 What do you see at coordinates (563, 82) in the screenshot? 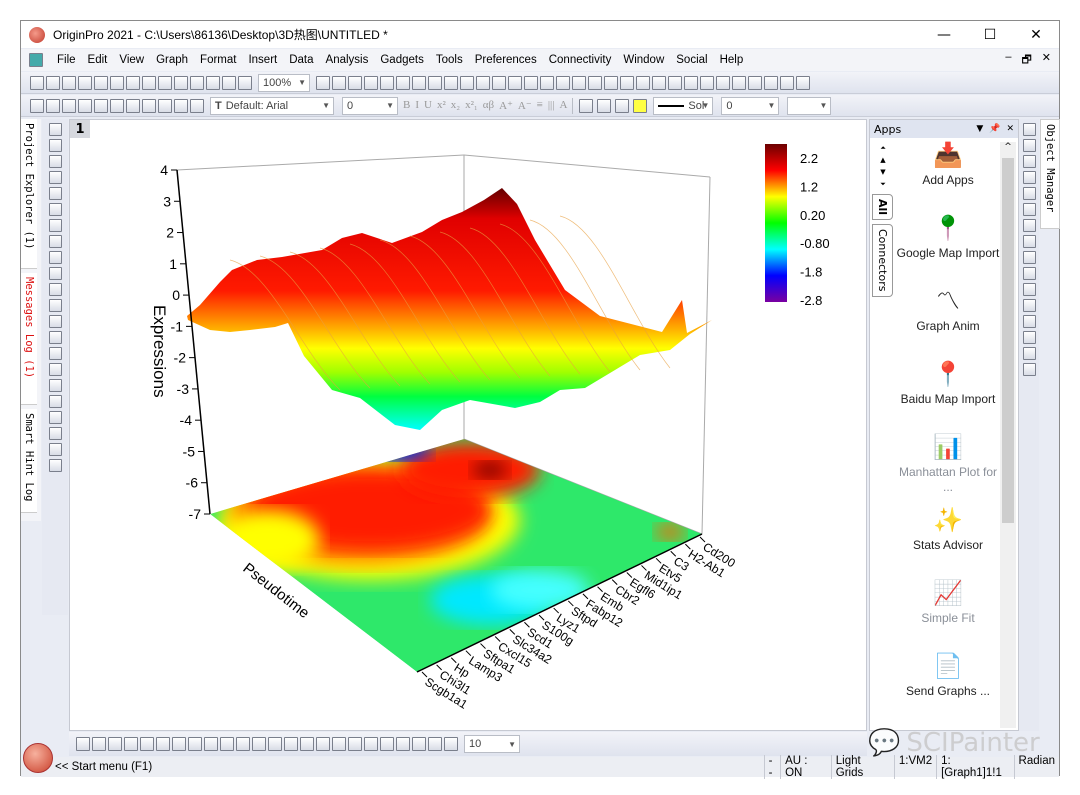
I see `sort-icon` at bounding box center [563, 82].